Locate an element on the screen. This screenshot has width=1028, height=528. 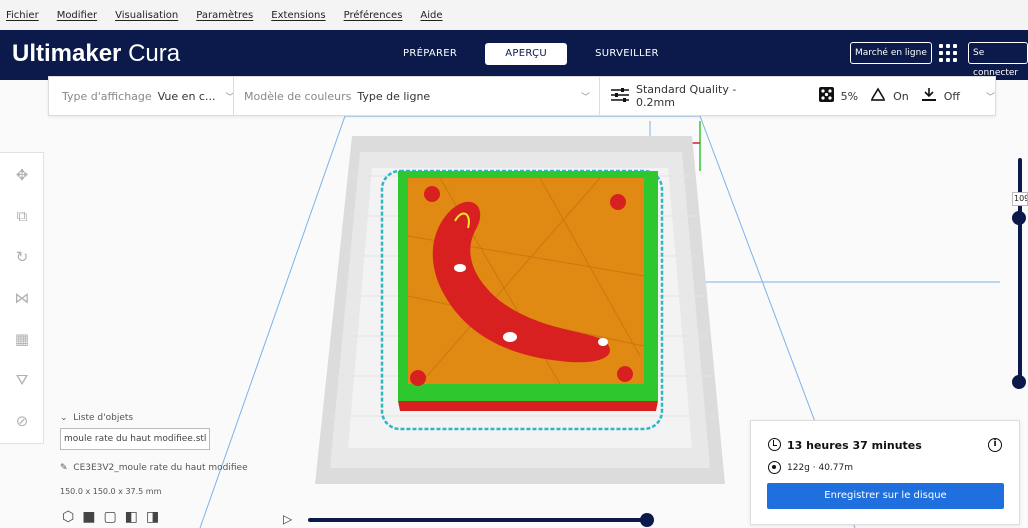
support-value: On is located at coordinates (901, 96).